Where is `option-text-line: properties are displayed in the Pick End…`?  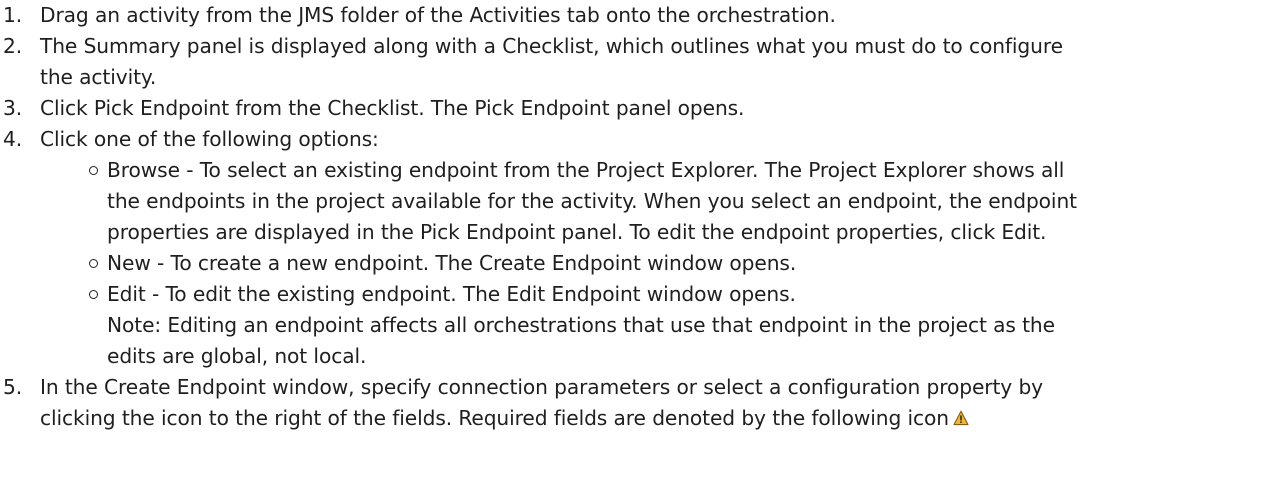 option-text-line: properties are displayed in the Pick End… is located at coordinates (577, 232).